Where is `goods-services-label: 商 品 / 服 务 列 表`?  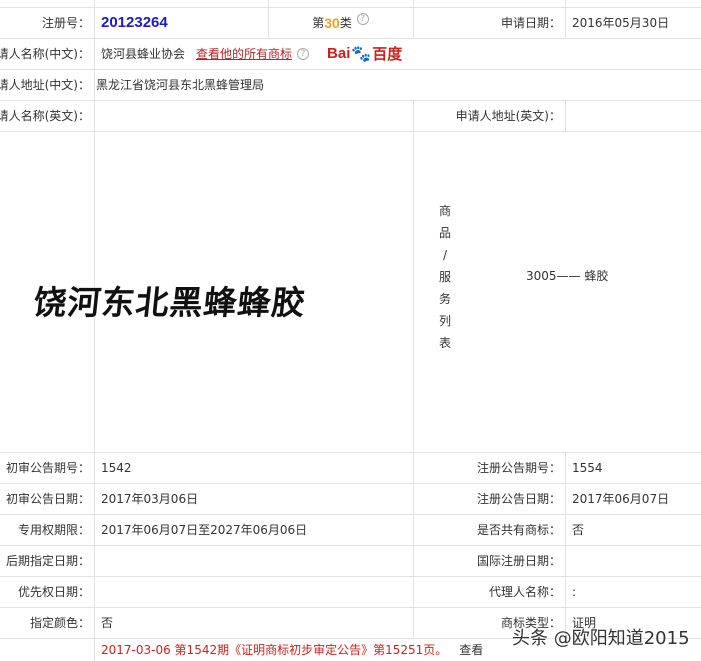 goods-services-label: 商 品 / 服 务 列 表 is located at coordinates (445, 277).